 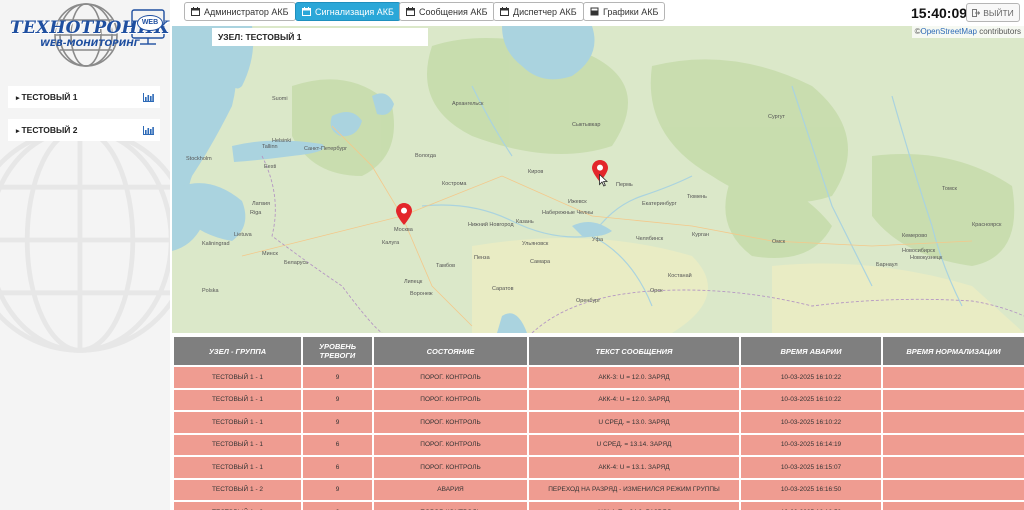 I want to click on city-label: Кострома, so click(x=454, y=184).